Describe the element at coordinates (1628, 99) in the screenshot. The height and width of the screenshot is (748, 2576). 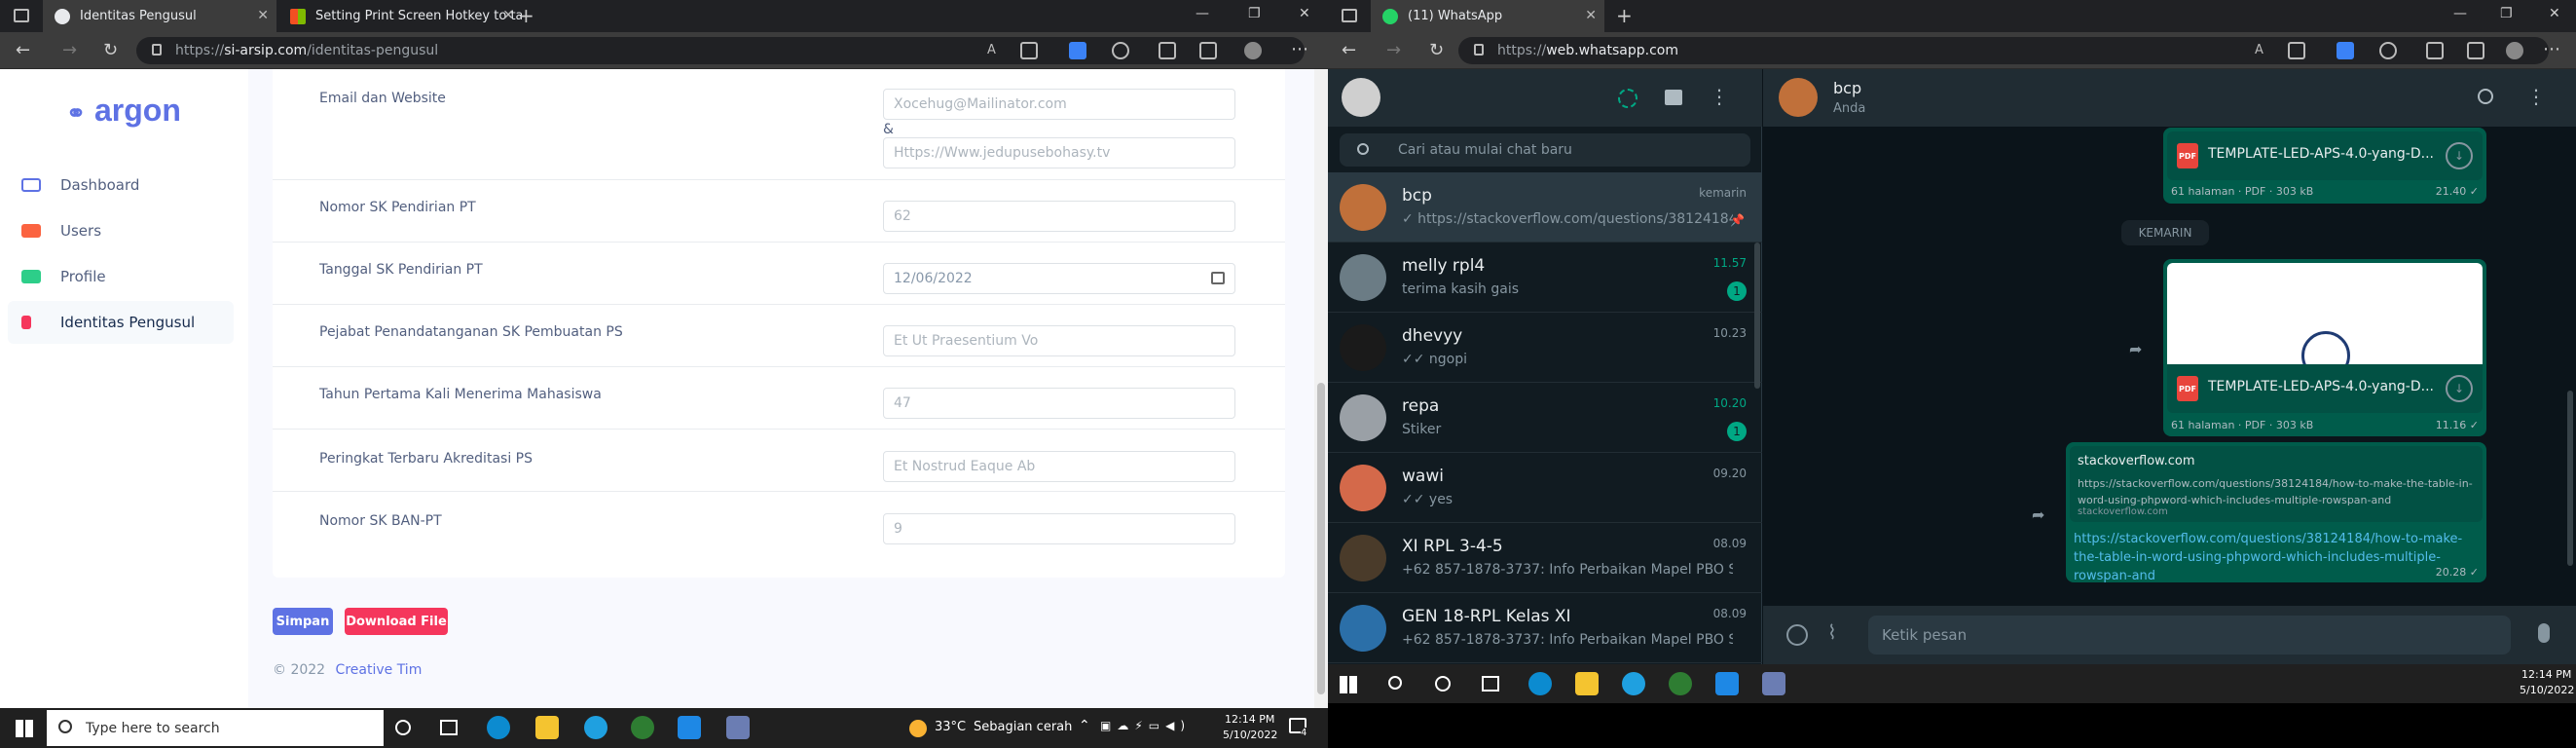
I see `status-icon` at that location.